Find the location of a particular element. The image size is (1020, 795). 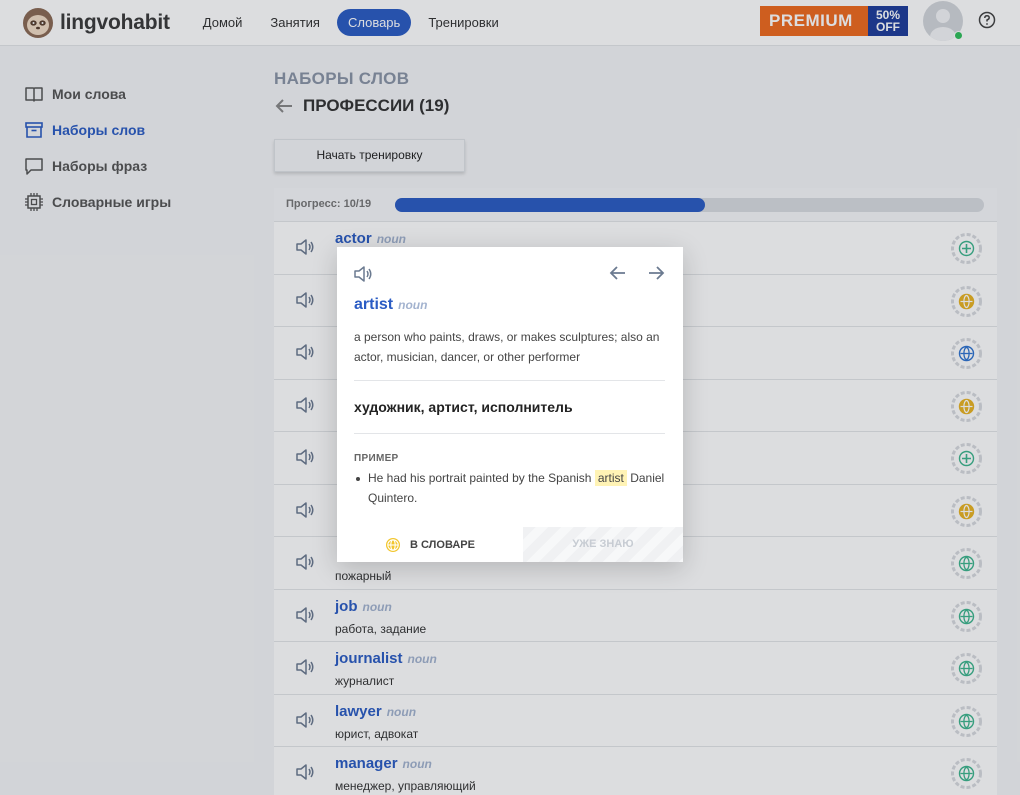

in-dictionary-label: В СЛОВАРЕ is located at coordinates (442, 544).